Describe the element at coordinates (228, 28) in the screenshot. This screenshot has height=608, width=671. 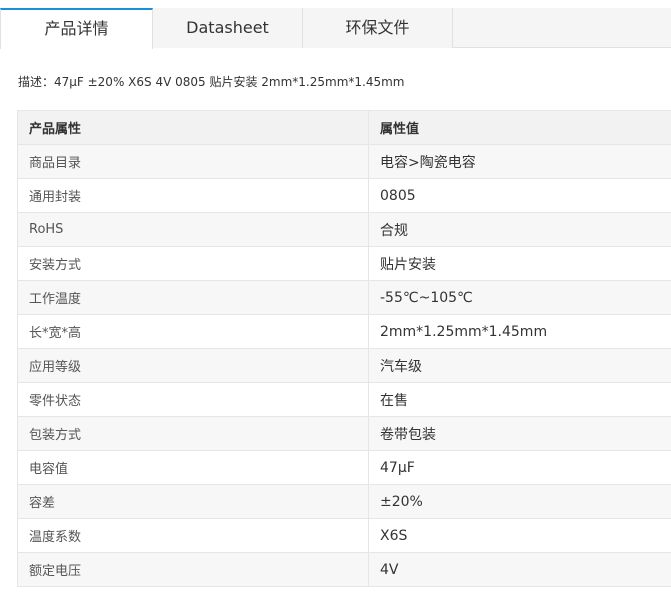
I see `tab-datasheet: Datasheet` at that location.